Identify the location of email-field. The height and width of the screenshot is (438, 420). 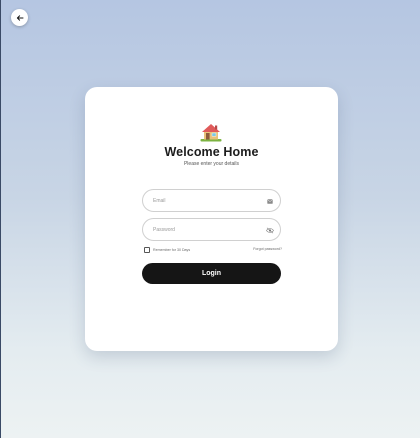
(211, 200).